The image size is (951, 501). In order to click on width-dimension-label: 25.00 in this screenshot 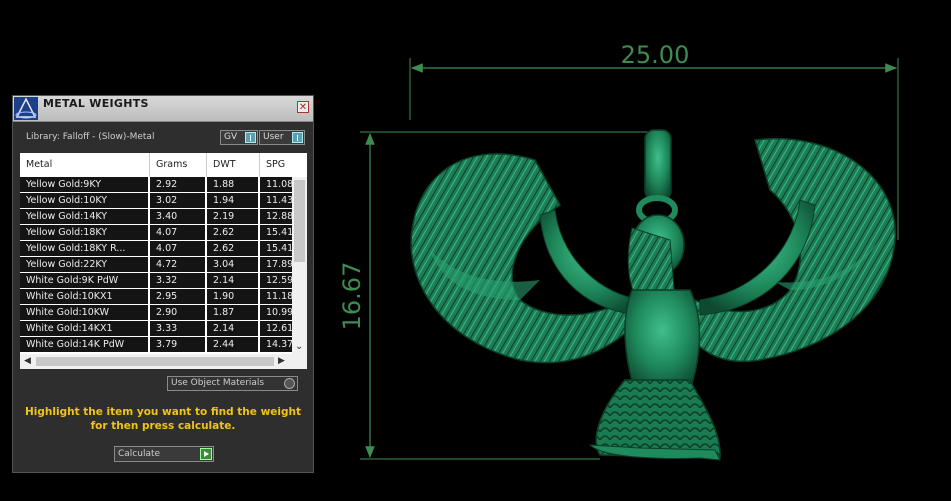, I will do `click(655, 55)`.